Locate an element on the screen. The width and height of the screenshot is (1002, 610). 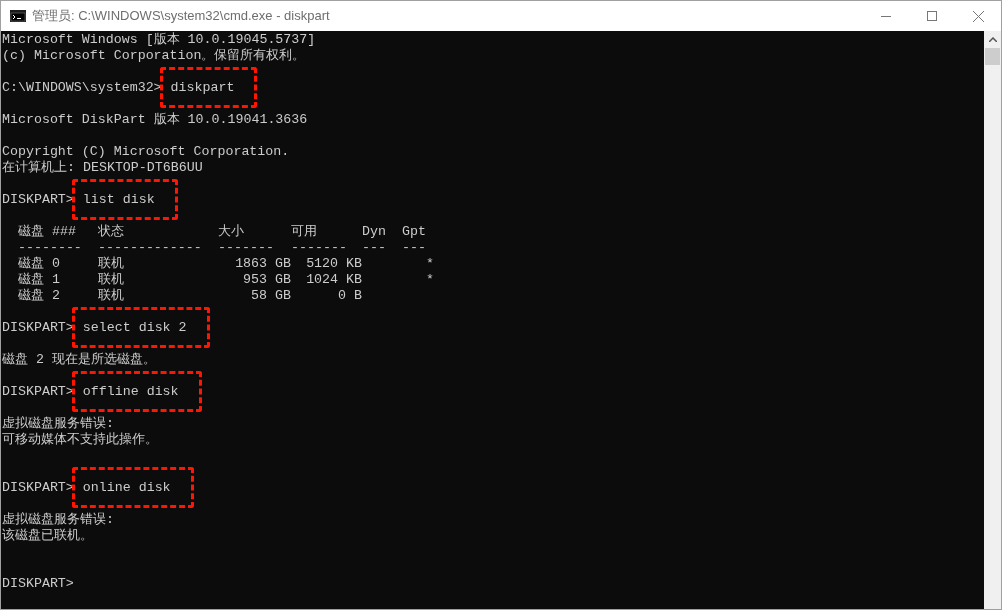
window-title: 管理员: C:\WINDOWS\system32\cmd.exe - diskpart is located at coordinates (181, 16).